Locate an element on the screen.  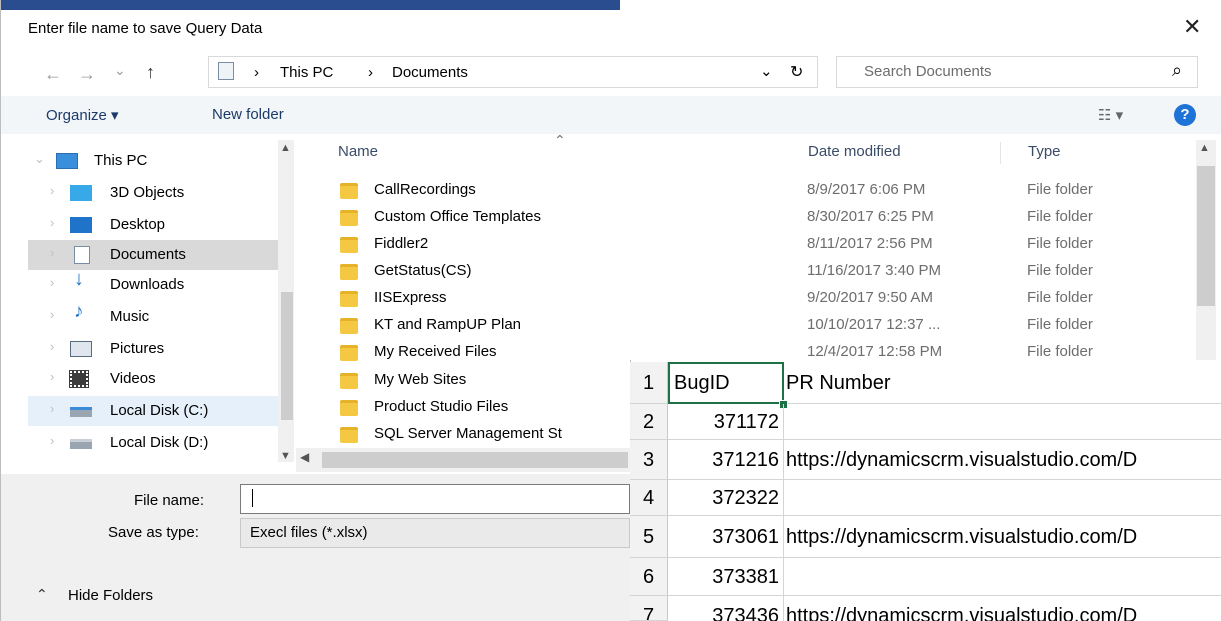
new-folder-button: New folder is located at coordinates (248, 114).